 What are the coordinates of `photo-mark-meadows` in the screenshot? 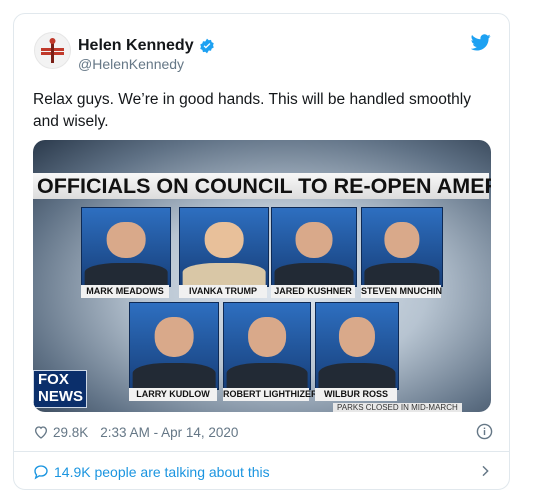 It's located at (126, 247).